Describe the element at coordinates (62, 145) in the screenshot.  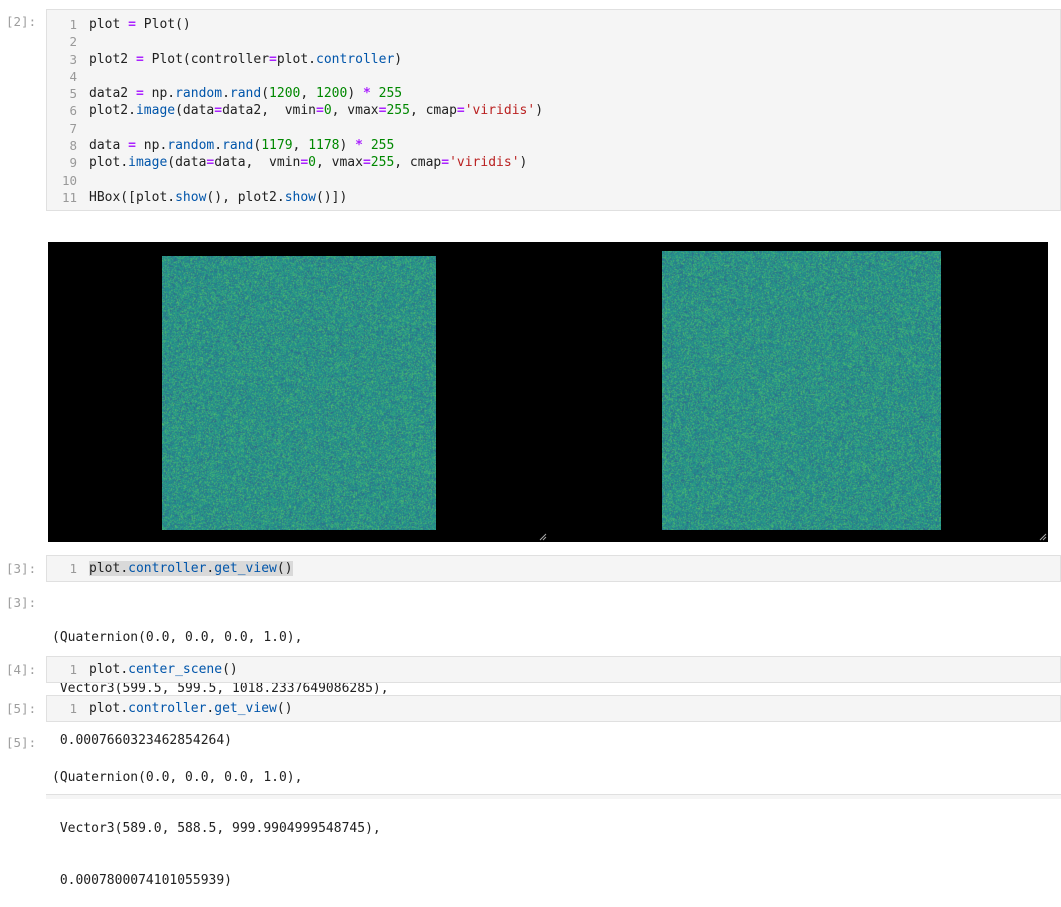
I see `line-number: 8` at that location.